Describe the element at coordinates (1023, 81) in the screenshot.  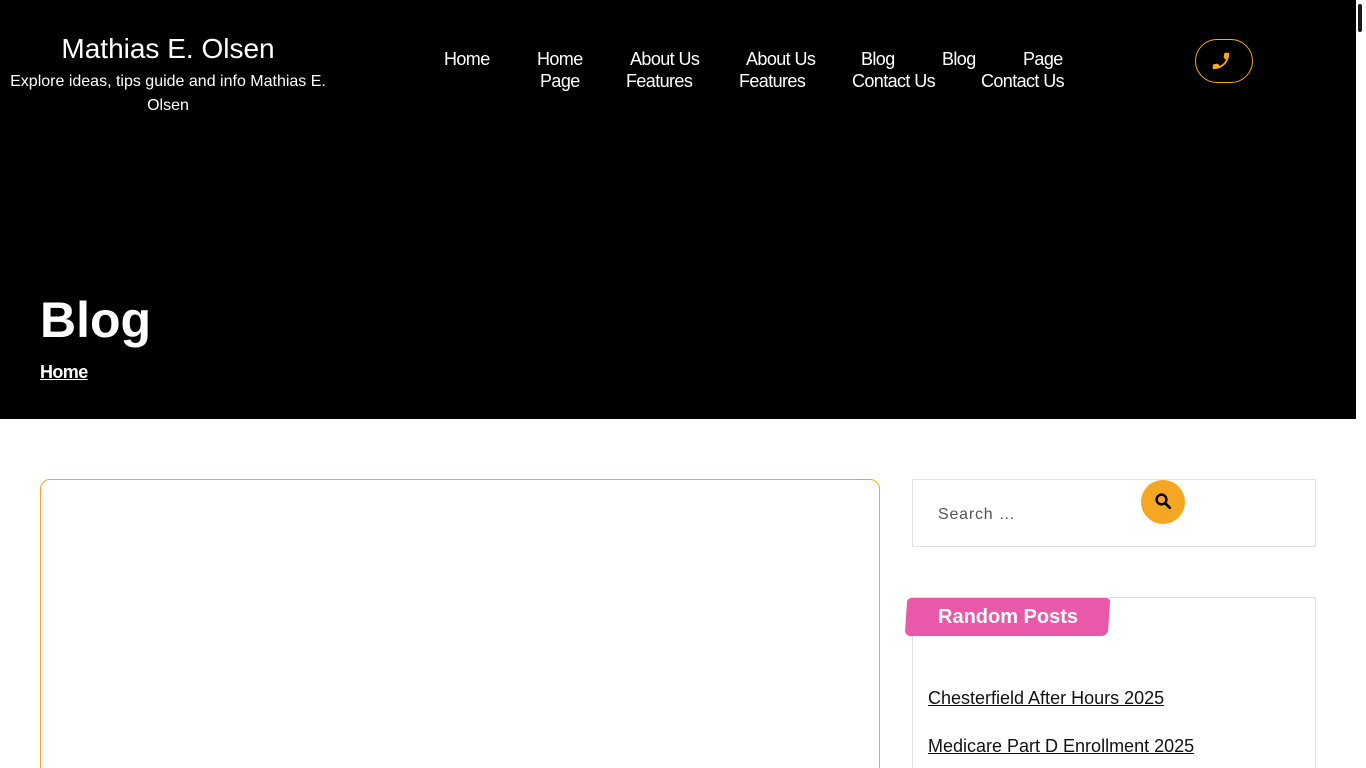
I see `nav-item-page-contact-line2: Contact Us` at that location.